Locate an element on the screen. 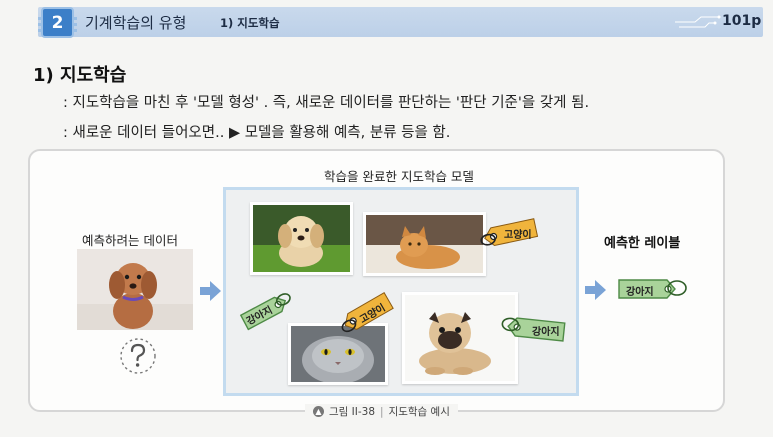  model-title: 학습을 완료한 지도학습 모델 is located at coordinates (399, 176).